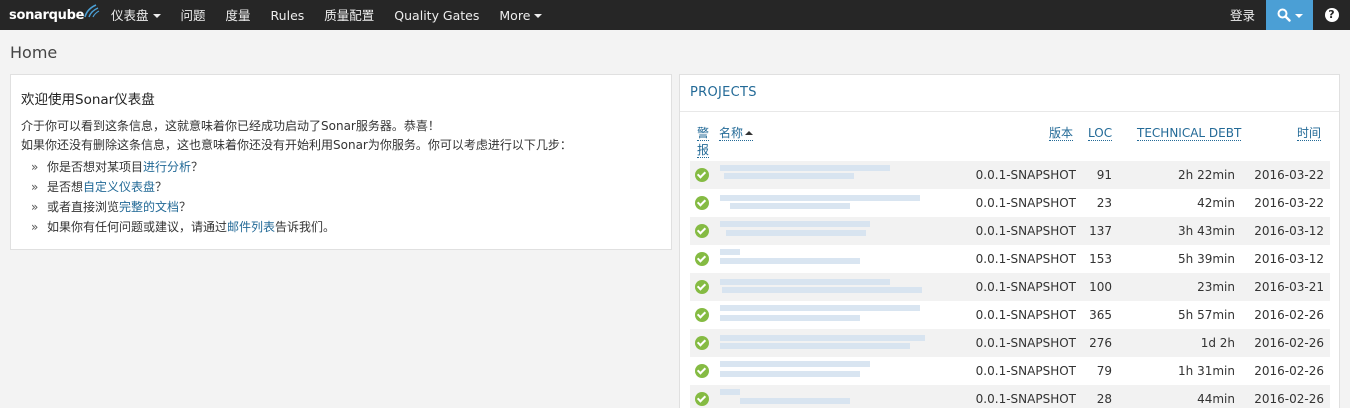  I want to click on login-link: 登录, so click(1242, 15).